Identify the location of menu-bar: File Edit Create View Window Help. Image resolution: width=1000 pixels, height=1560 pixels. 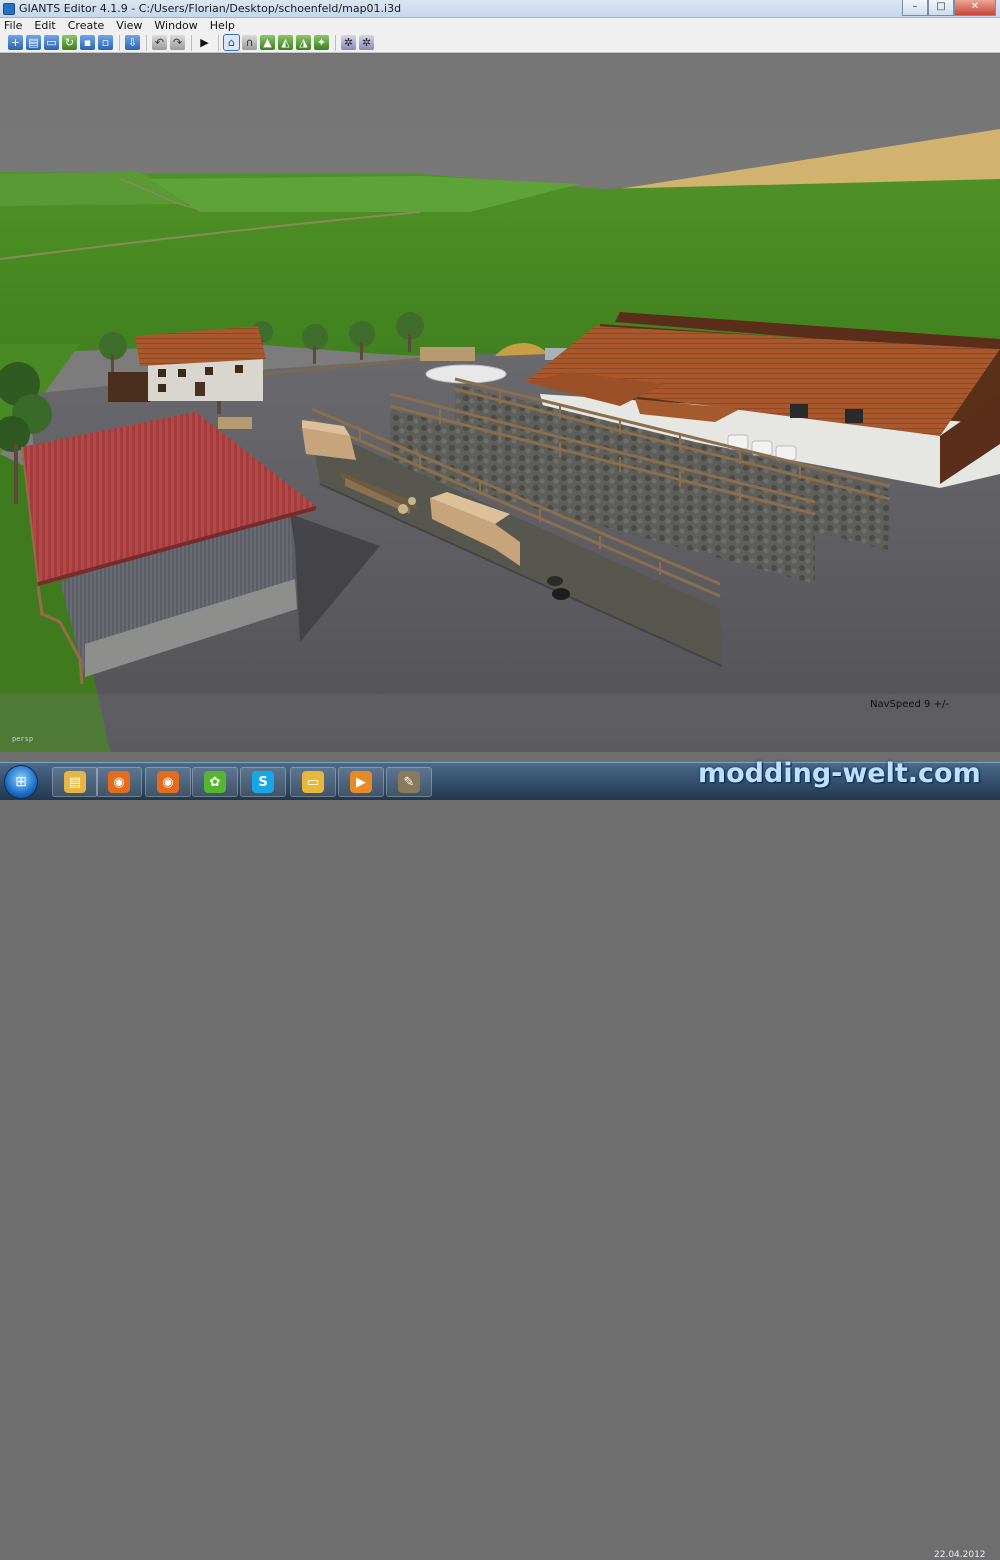
(500, 25).